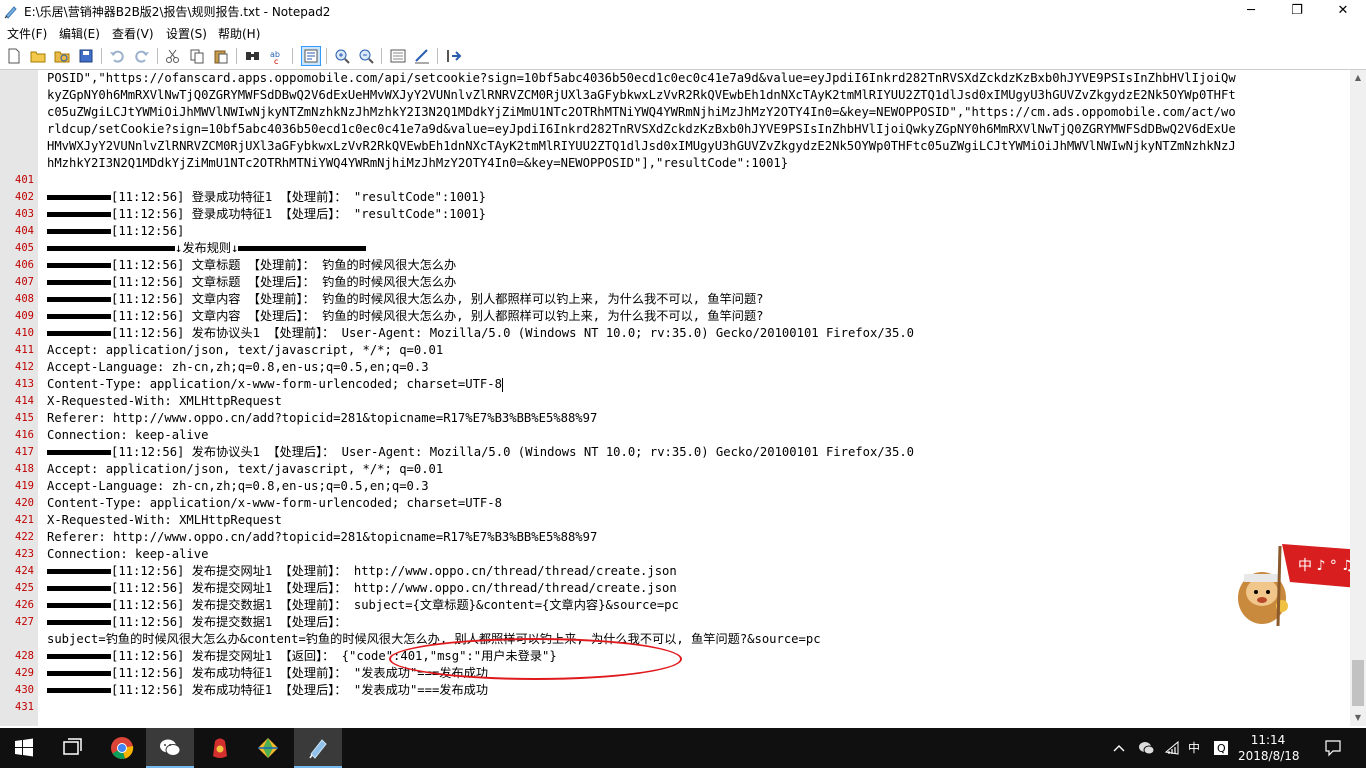 This screenshot has width=1366, height=784. What do you see at coordinates (24, 537) in the screenshot?
I see `line-number: 422` at bounding box center [24, 537].